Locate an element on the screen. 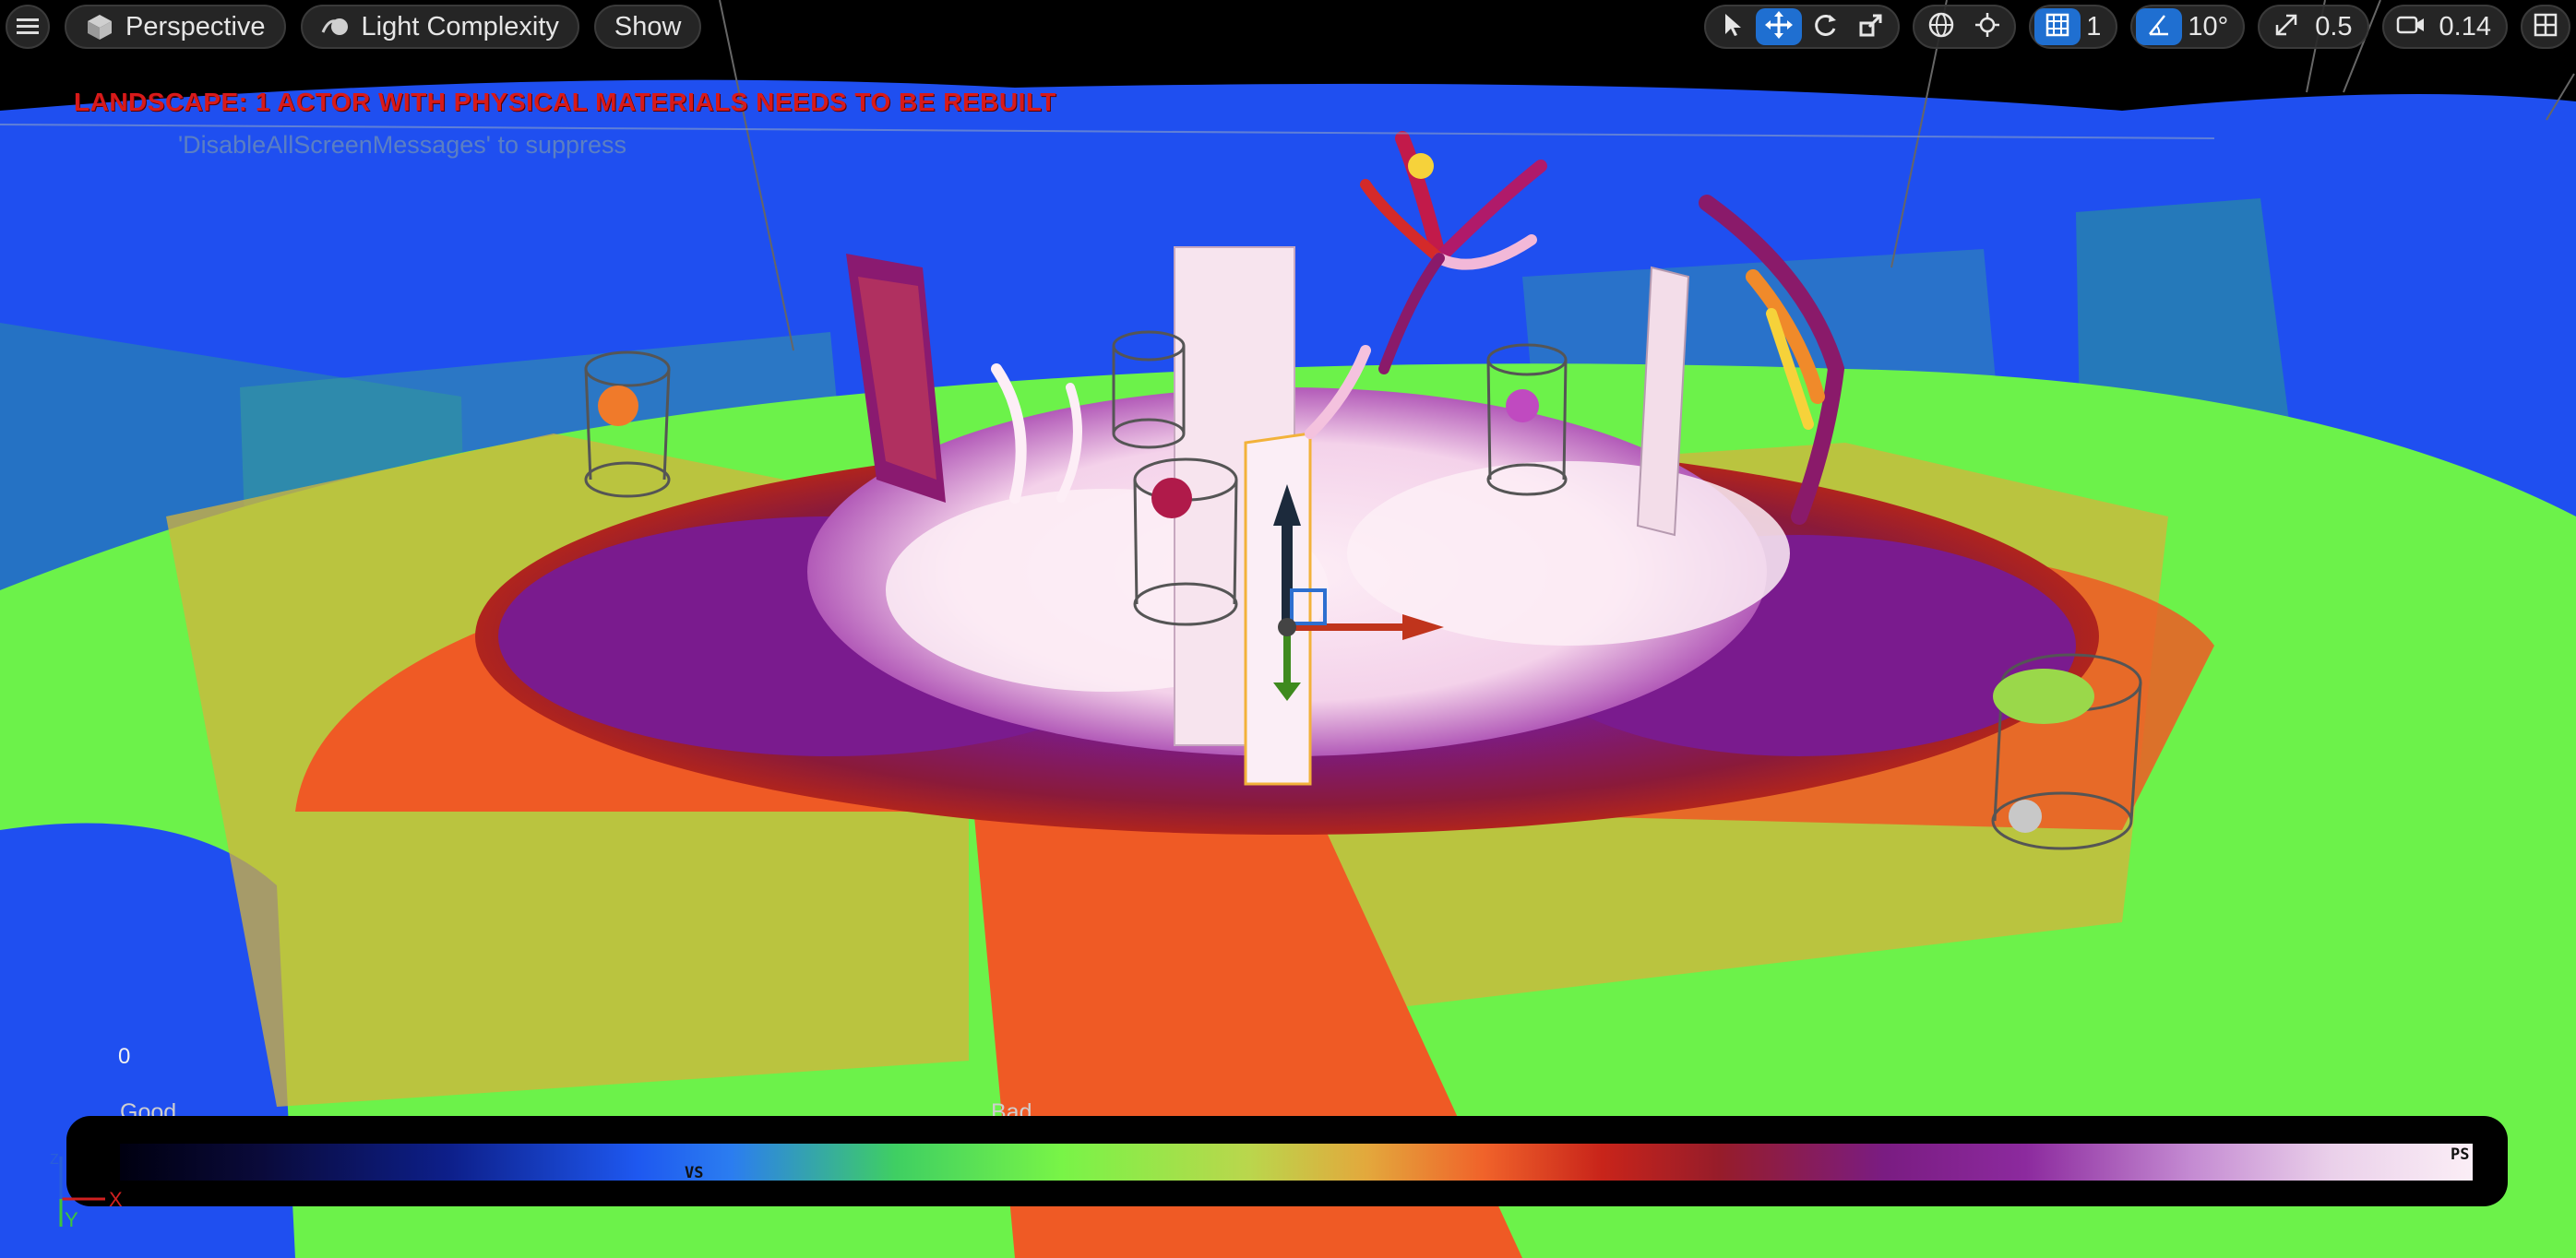 The width and height of the screenshot is (2576, 1258). rotation-snap-group: 10° is located at coordinates (2188, 27).